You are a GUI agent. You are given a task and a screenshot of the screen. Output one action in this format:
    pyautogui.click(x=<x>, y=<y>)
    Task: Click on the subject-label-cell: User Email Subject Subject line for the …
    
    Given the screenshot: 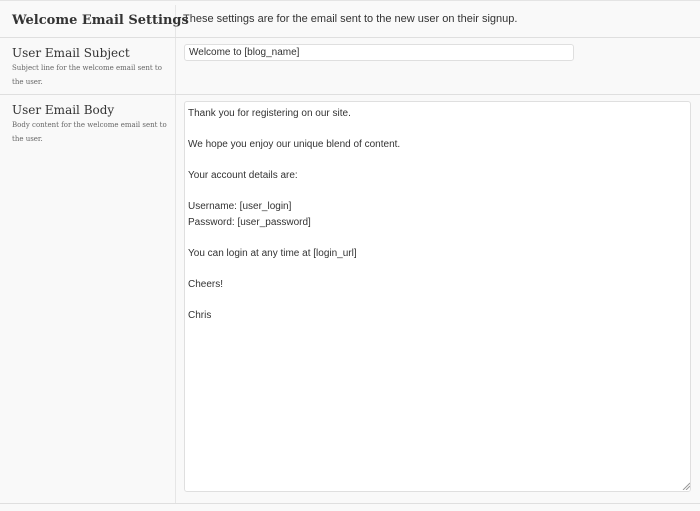 What is the action you would take?
    pyautogui.click(x=88, y=66)
    